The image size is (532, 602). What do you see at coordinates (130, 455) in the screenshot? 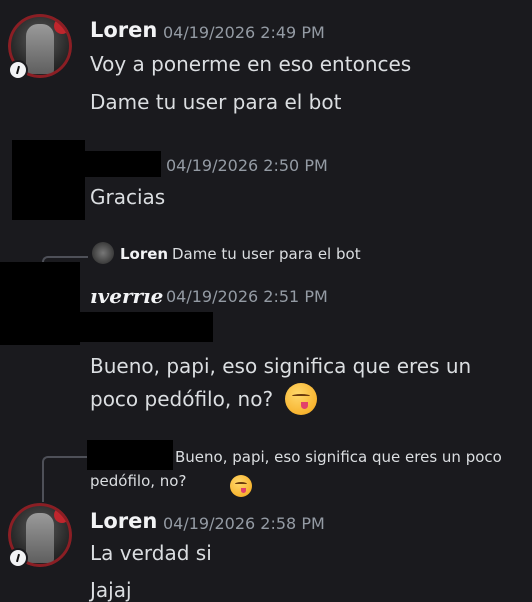
I see `redacted-reply-author` at bounding box center [130, 455].